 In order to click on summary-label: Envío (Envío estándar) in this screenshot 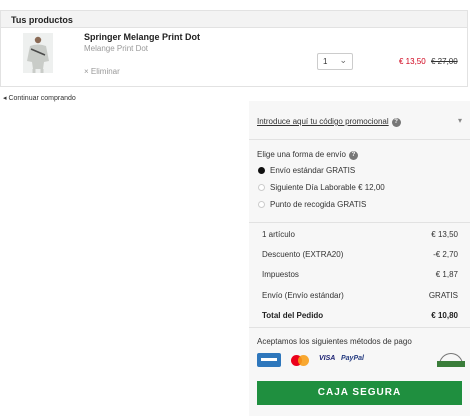, I will do `click(303, 295)`.